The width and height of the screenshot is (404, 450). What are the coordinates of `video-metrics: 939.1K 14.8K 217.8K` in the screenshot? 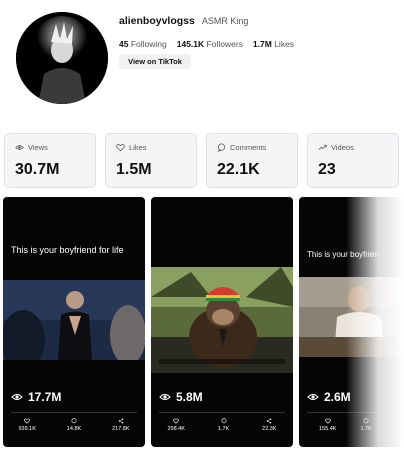 It's located at (74, 425).